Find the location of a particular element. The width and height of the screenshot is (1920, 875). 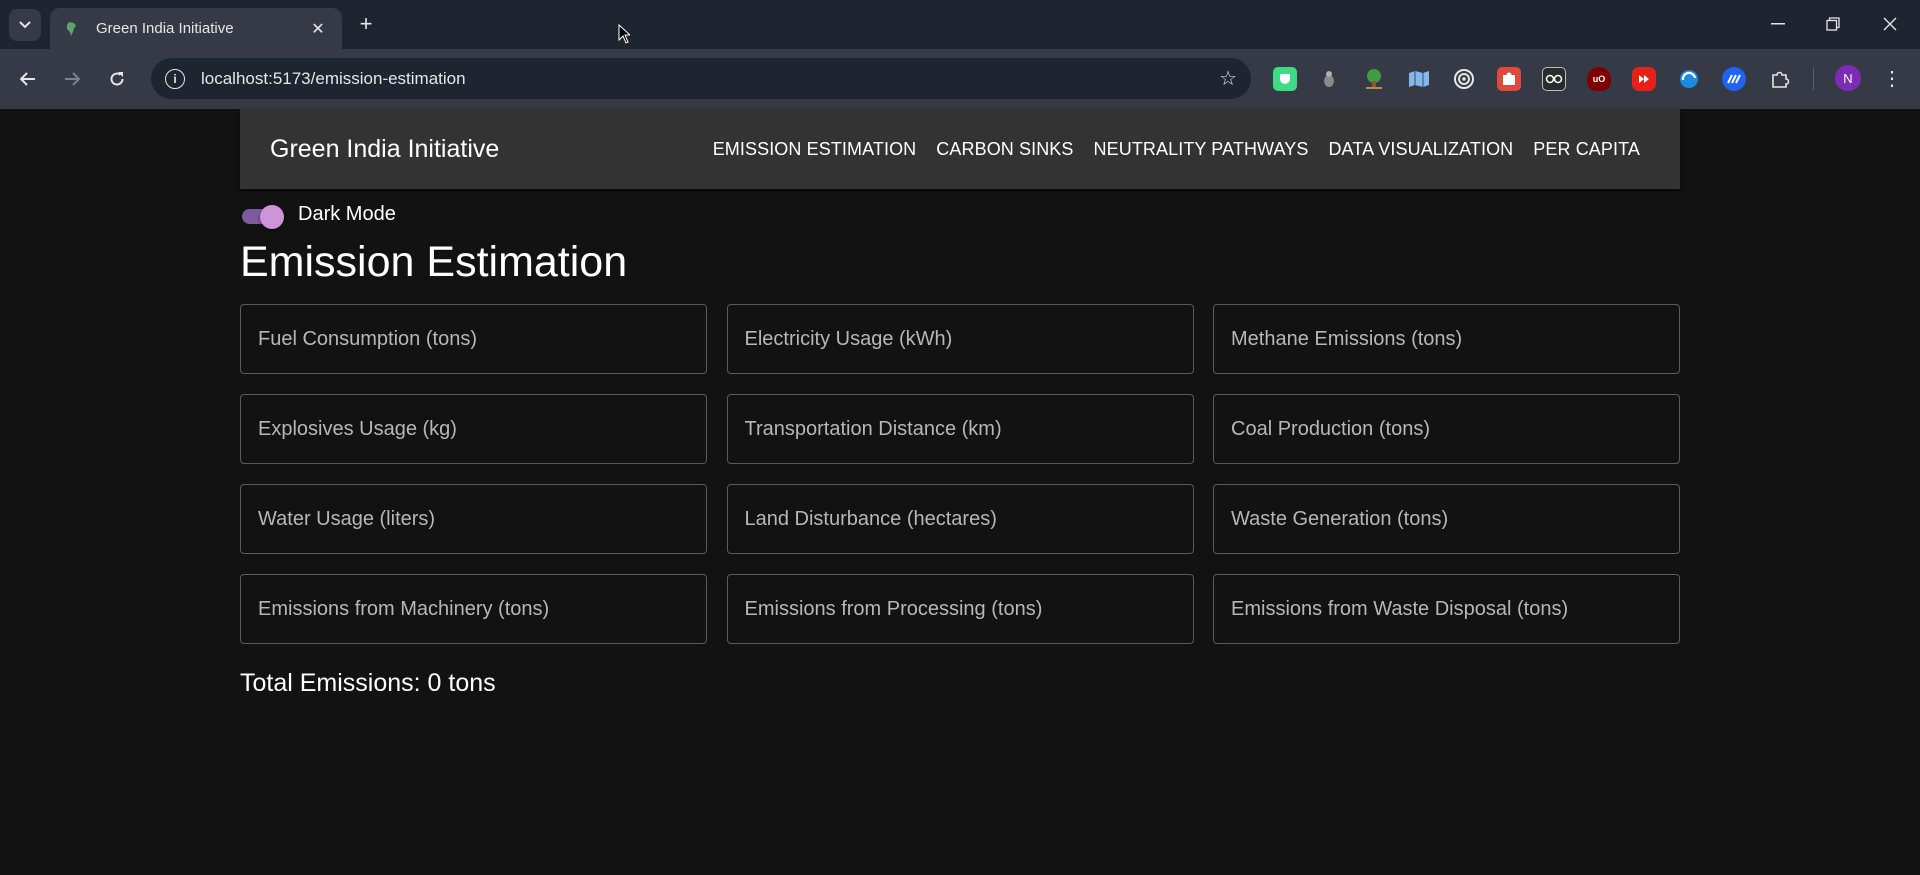

forward-button is located at coordinates (72, 79).